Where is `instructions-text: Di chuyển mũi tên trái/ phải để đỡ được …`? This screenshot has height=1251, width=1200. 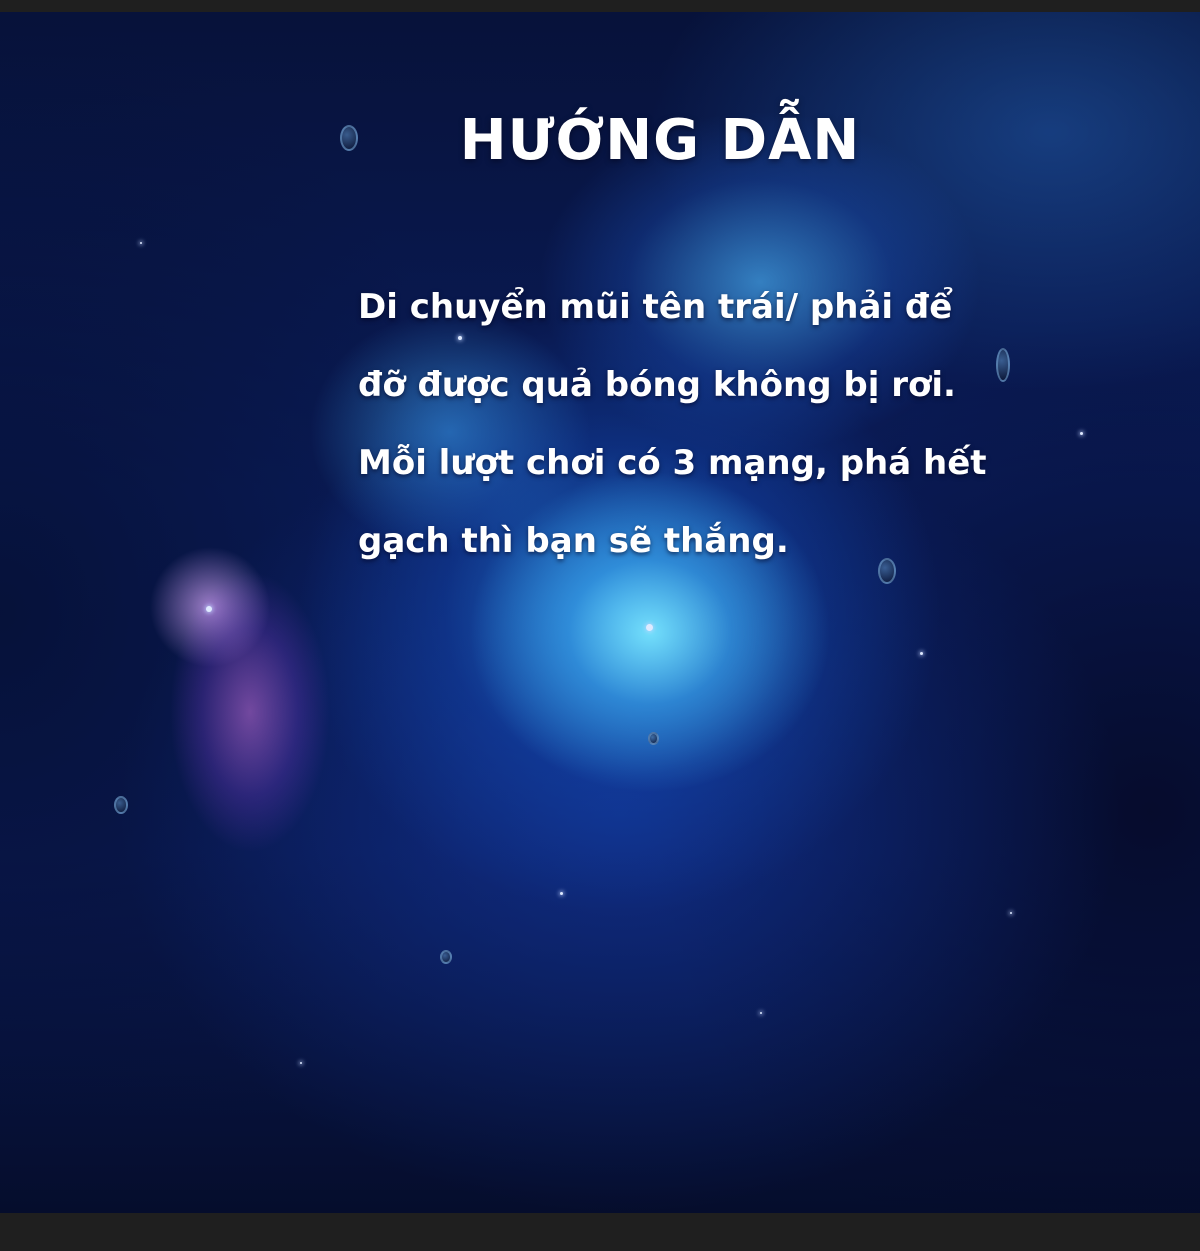
instructions-text: Di chuyển mũi tên trái/ phải để đỡ được … is located at coordinates (703, 424).